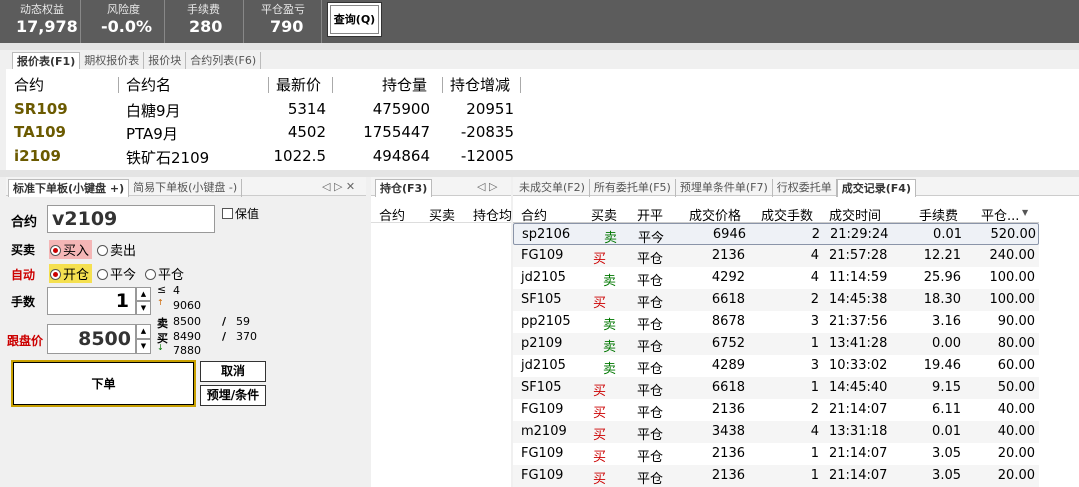 The height and width of the screenshot is (487, 1079). I want to click on trade-row: FG109 买 平仓 2136 4 21:57:28 12.21 240.00, so click(776, 256).